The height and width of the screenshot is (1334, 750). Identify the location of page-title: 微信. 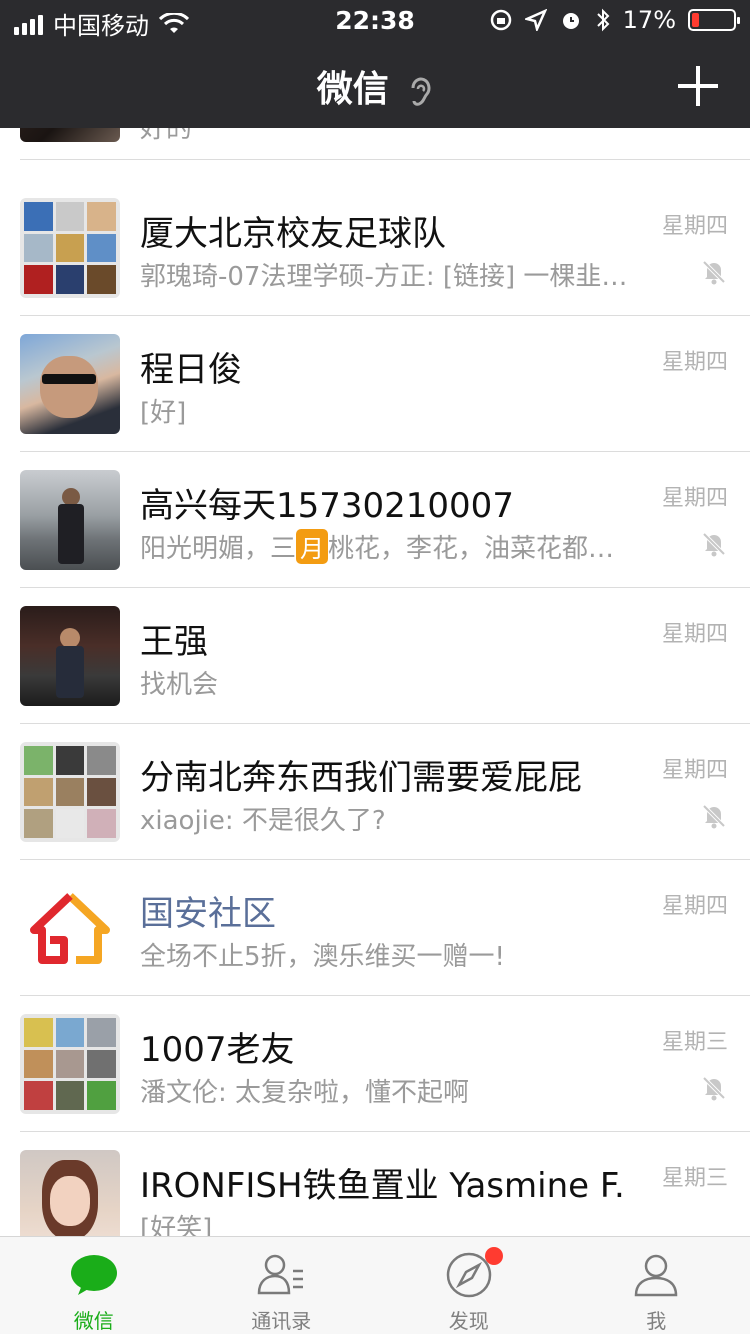
(375, 86).